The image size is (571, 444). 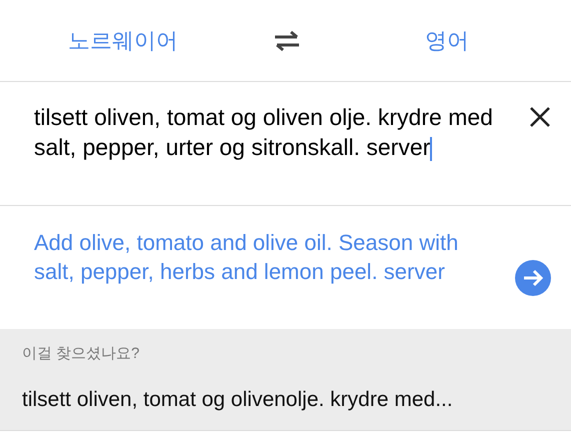 I want to click on translation-text: Add olive, tomato and olive oil. Season with salt, pepper, herbs and lemon peel. server, so click(x=247, y=257).